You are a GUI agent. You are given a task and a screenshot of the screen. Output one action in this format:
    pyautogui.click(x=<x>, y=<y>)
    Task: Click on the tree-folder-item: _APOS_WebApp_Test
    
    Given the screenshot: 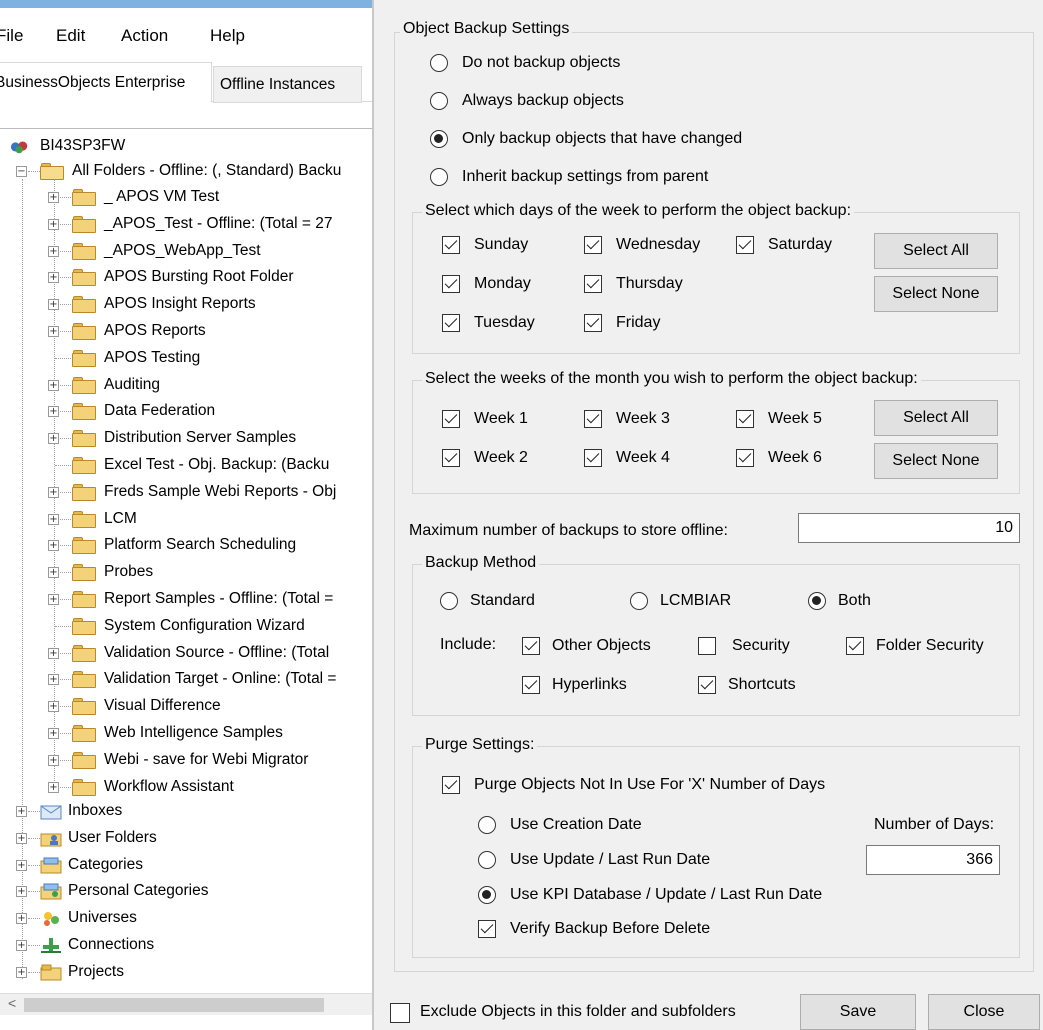 What is the action you would take?
    pyautogui.click(x=222, y=251)
    